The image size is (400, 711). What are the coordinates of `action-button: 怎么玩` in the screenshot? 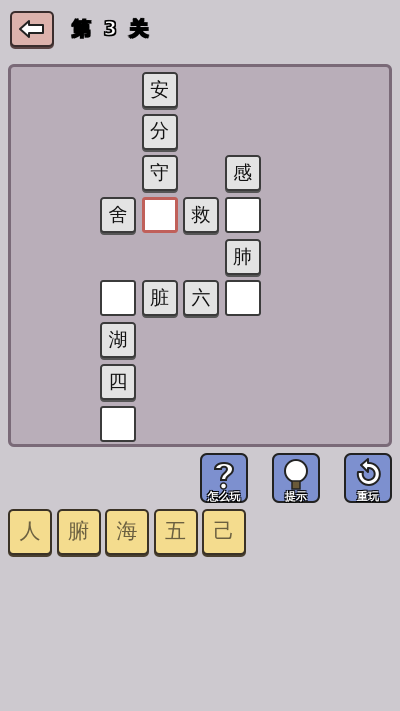 It's located at (224, 478).